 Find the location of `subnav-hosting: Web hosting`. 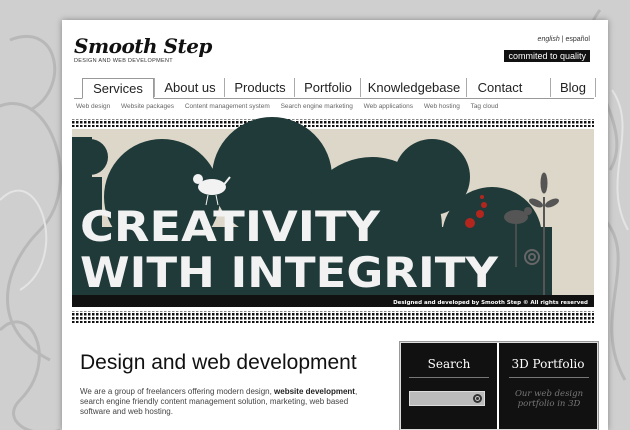

subnav-hosting: Web hosting is located at coordinates (442, 106).